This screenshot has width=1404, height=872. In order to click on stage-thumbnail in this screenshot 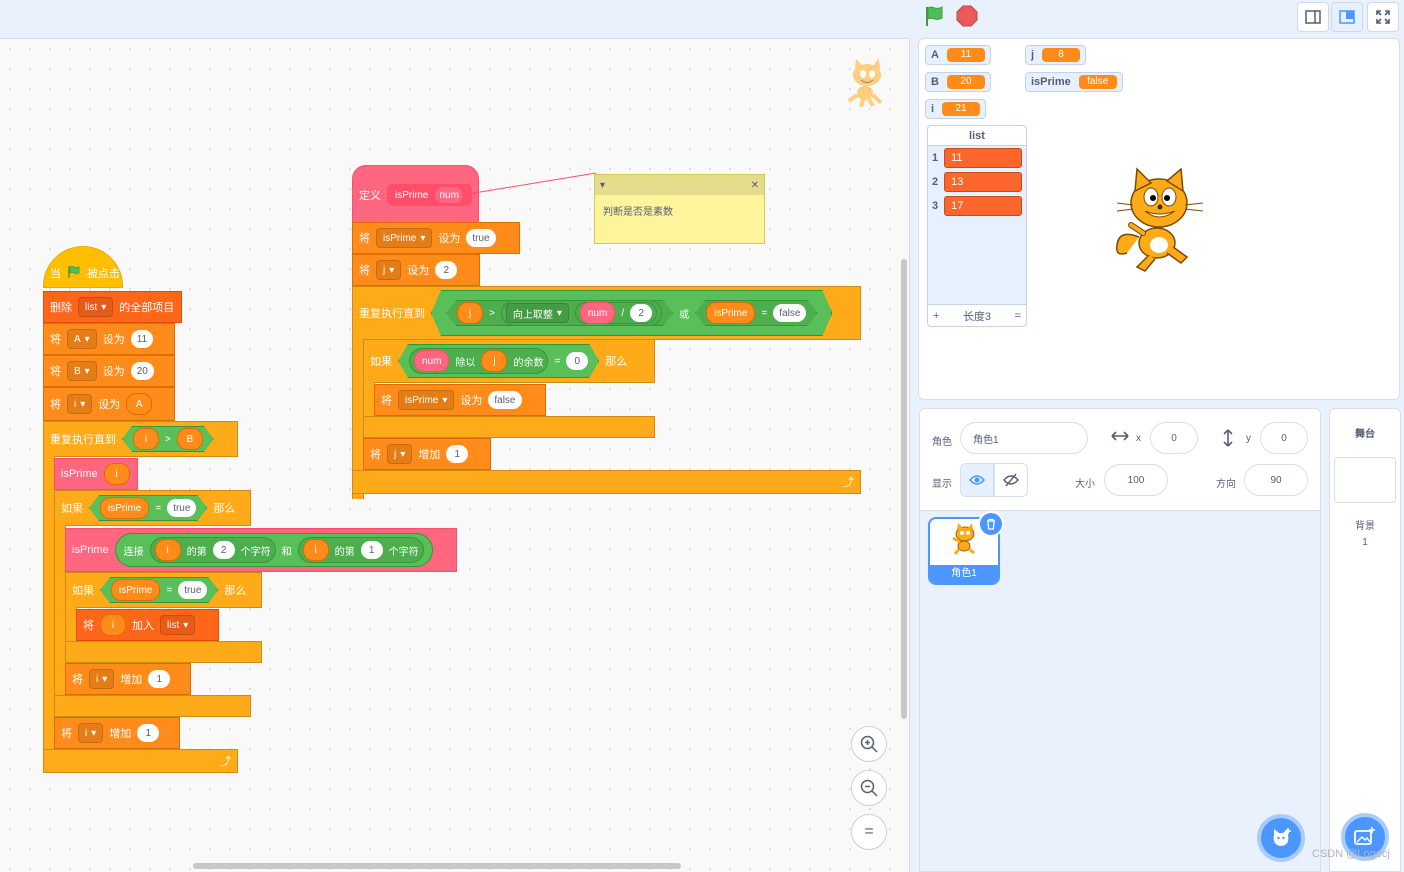, I will do `click(1365, 480)`.